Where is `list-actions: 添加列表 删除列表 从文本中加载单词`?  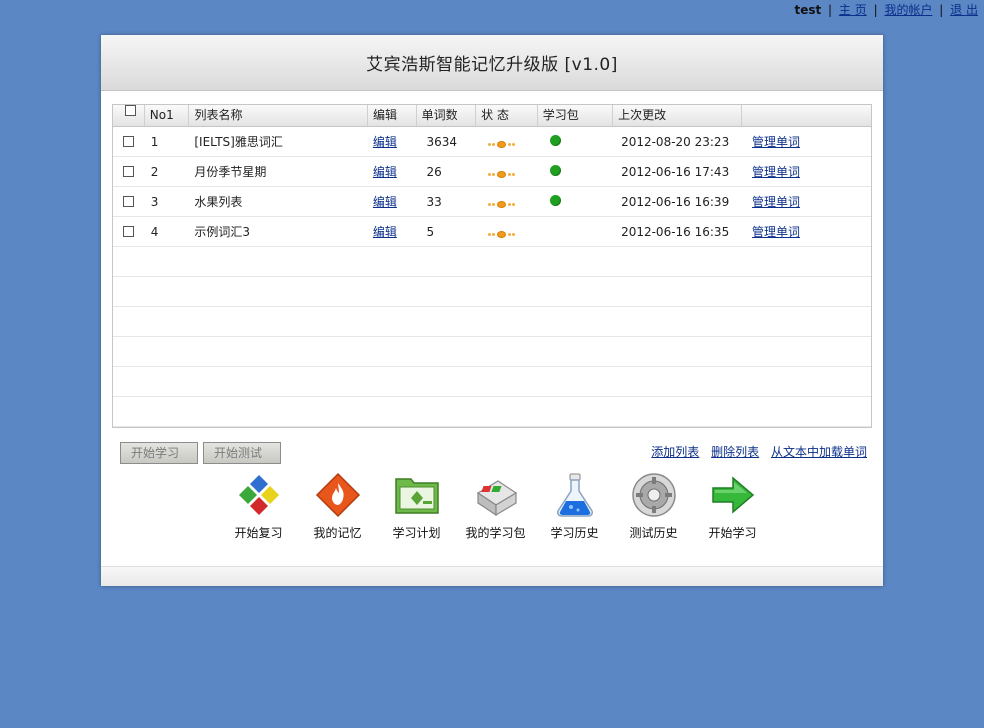
list-actions: 添加列表 删除列表 从文本中加载单词 is located at coordinates (755, 451).